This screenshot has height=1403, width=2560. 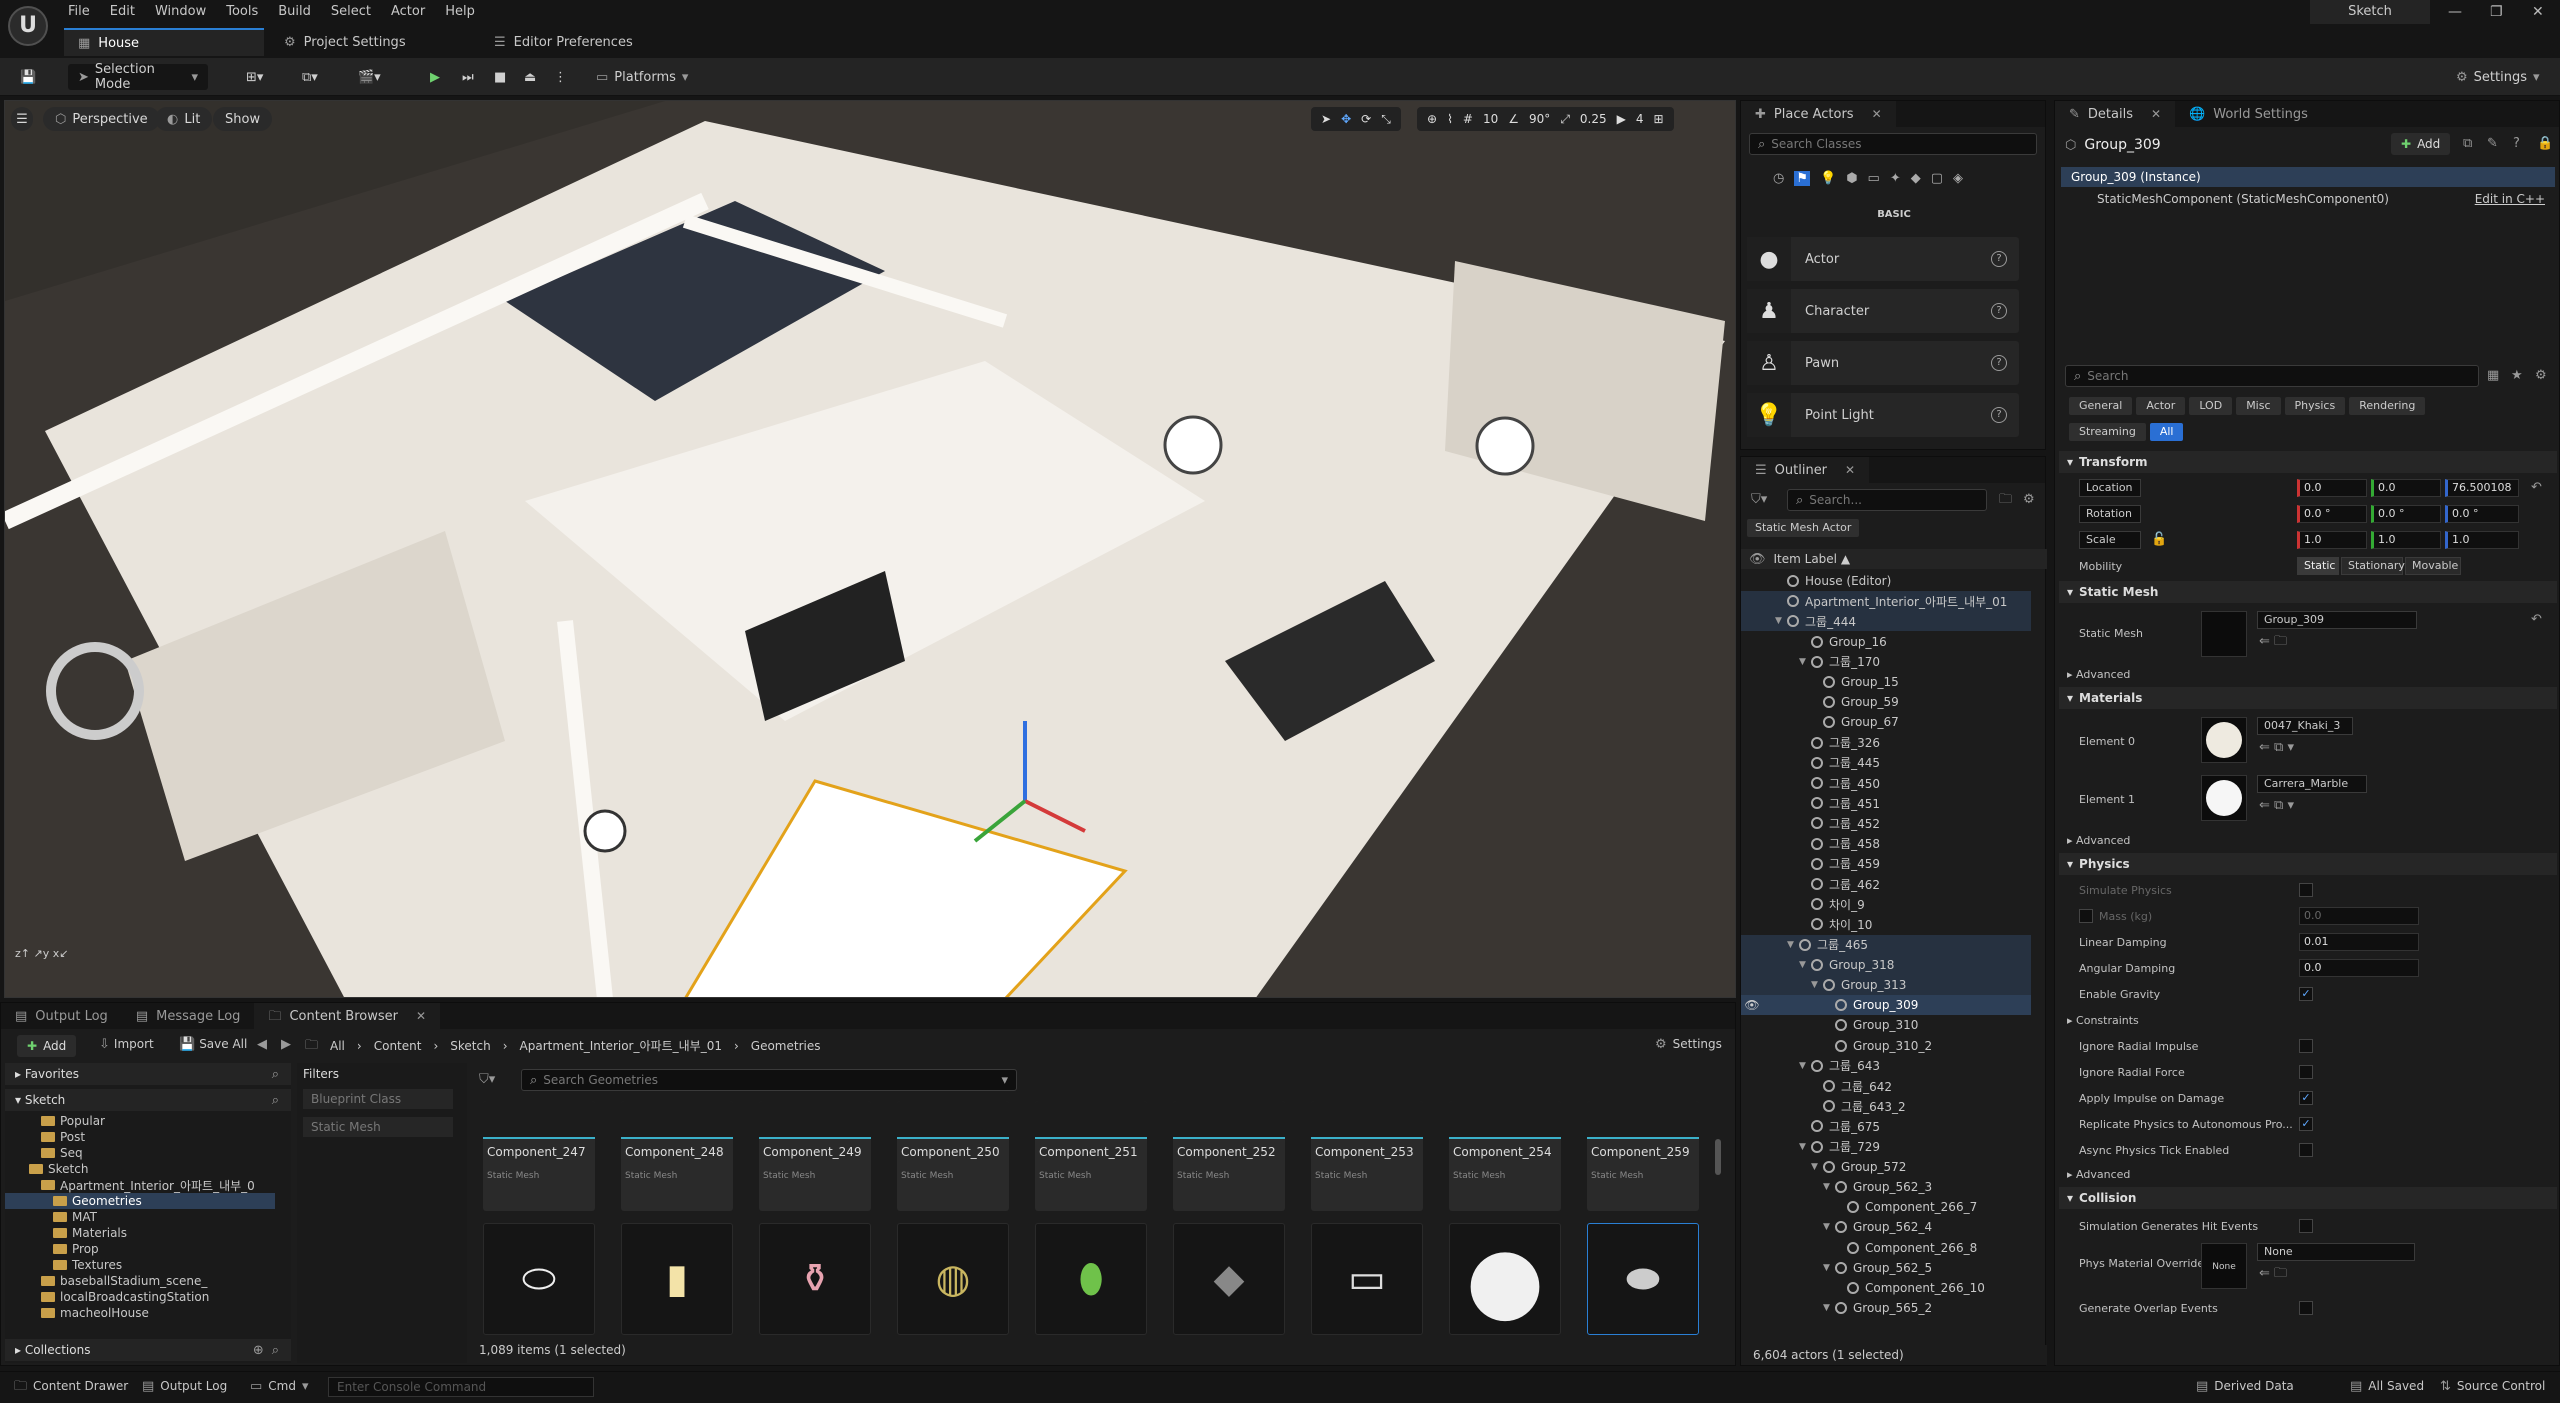 What do you see at coordinates (1886, 702) in the screenshot?
I see `outliner-row: Group_59` at bounding box center [1886, 702].